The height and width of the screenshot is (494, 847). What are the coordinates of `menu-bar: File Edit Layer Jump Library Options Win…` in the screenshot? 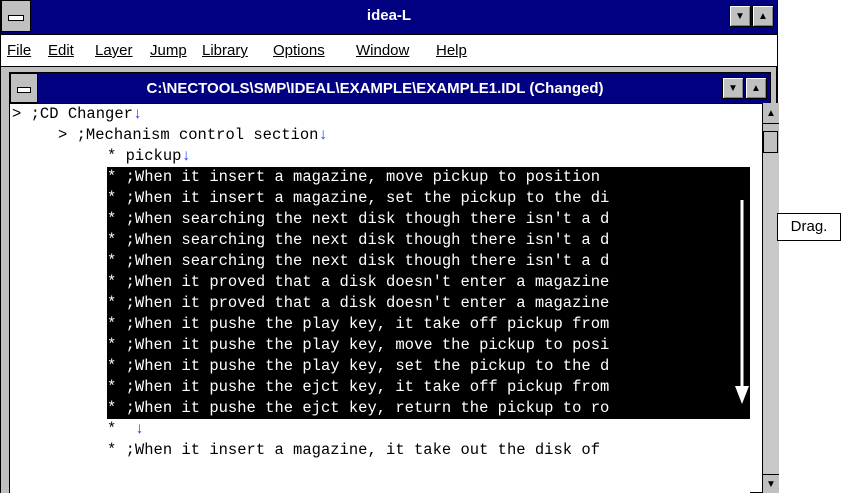 It's located at (389, 51).